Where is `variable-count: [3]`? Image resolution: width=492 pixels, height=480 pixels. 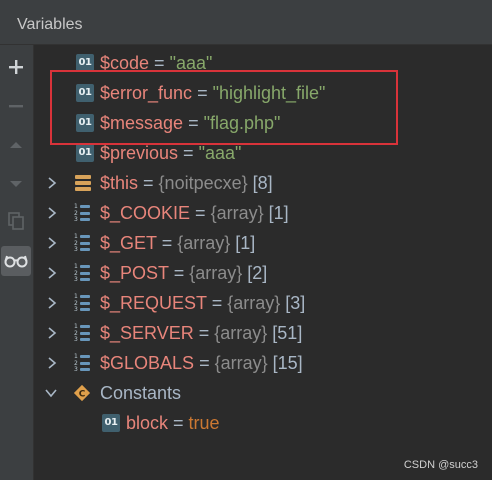 variable-count: [3] is located at coordinates (295, 303).